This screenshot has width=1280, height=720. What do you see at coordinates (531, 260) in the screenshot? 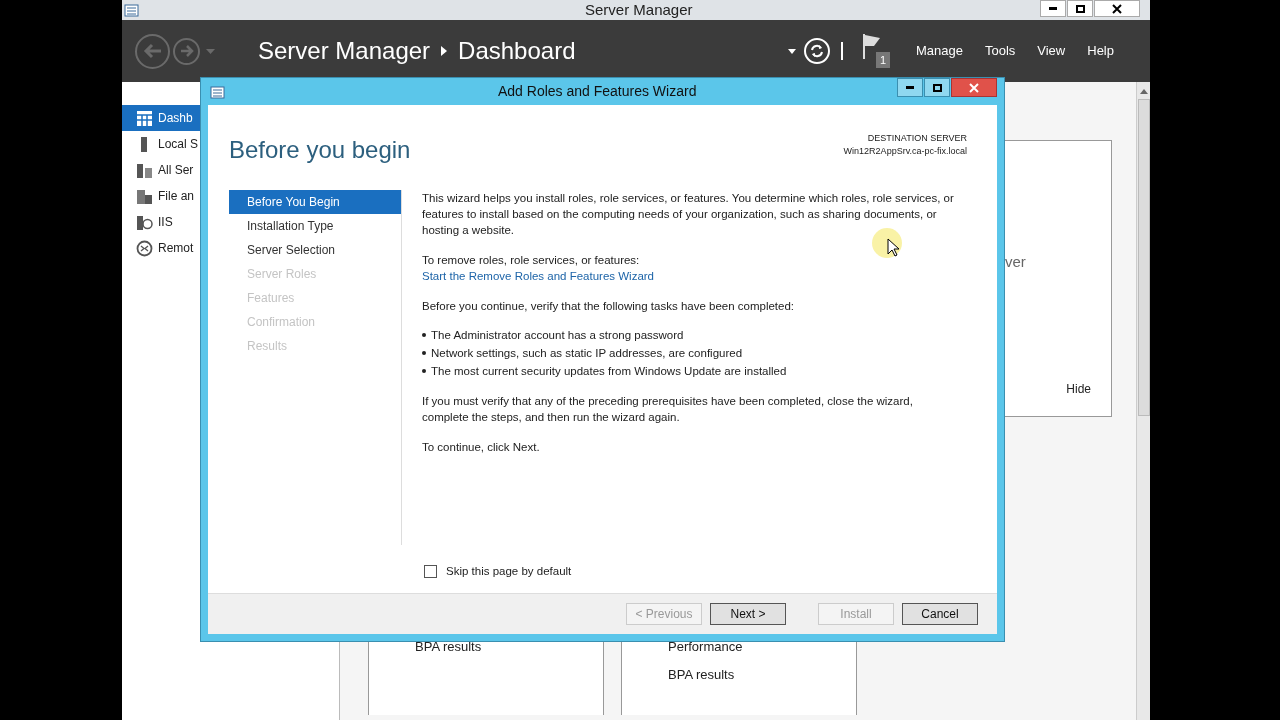
I see `paragraph: To remove roles, role services, or features:` at bounding box center [531, 260].